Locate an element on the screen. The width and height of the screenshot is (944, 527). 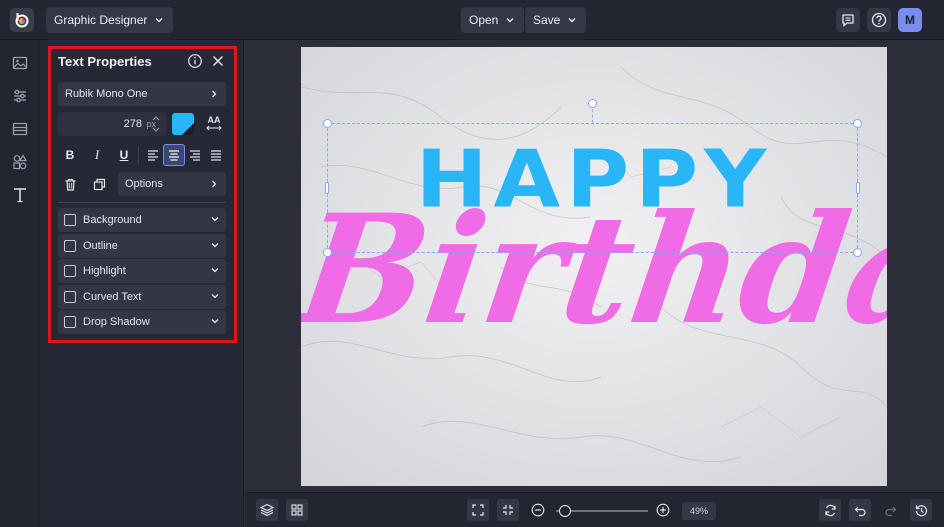
zoom-out-icon is located at coordinates (538, 510).